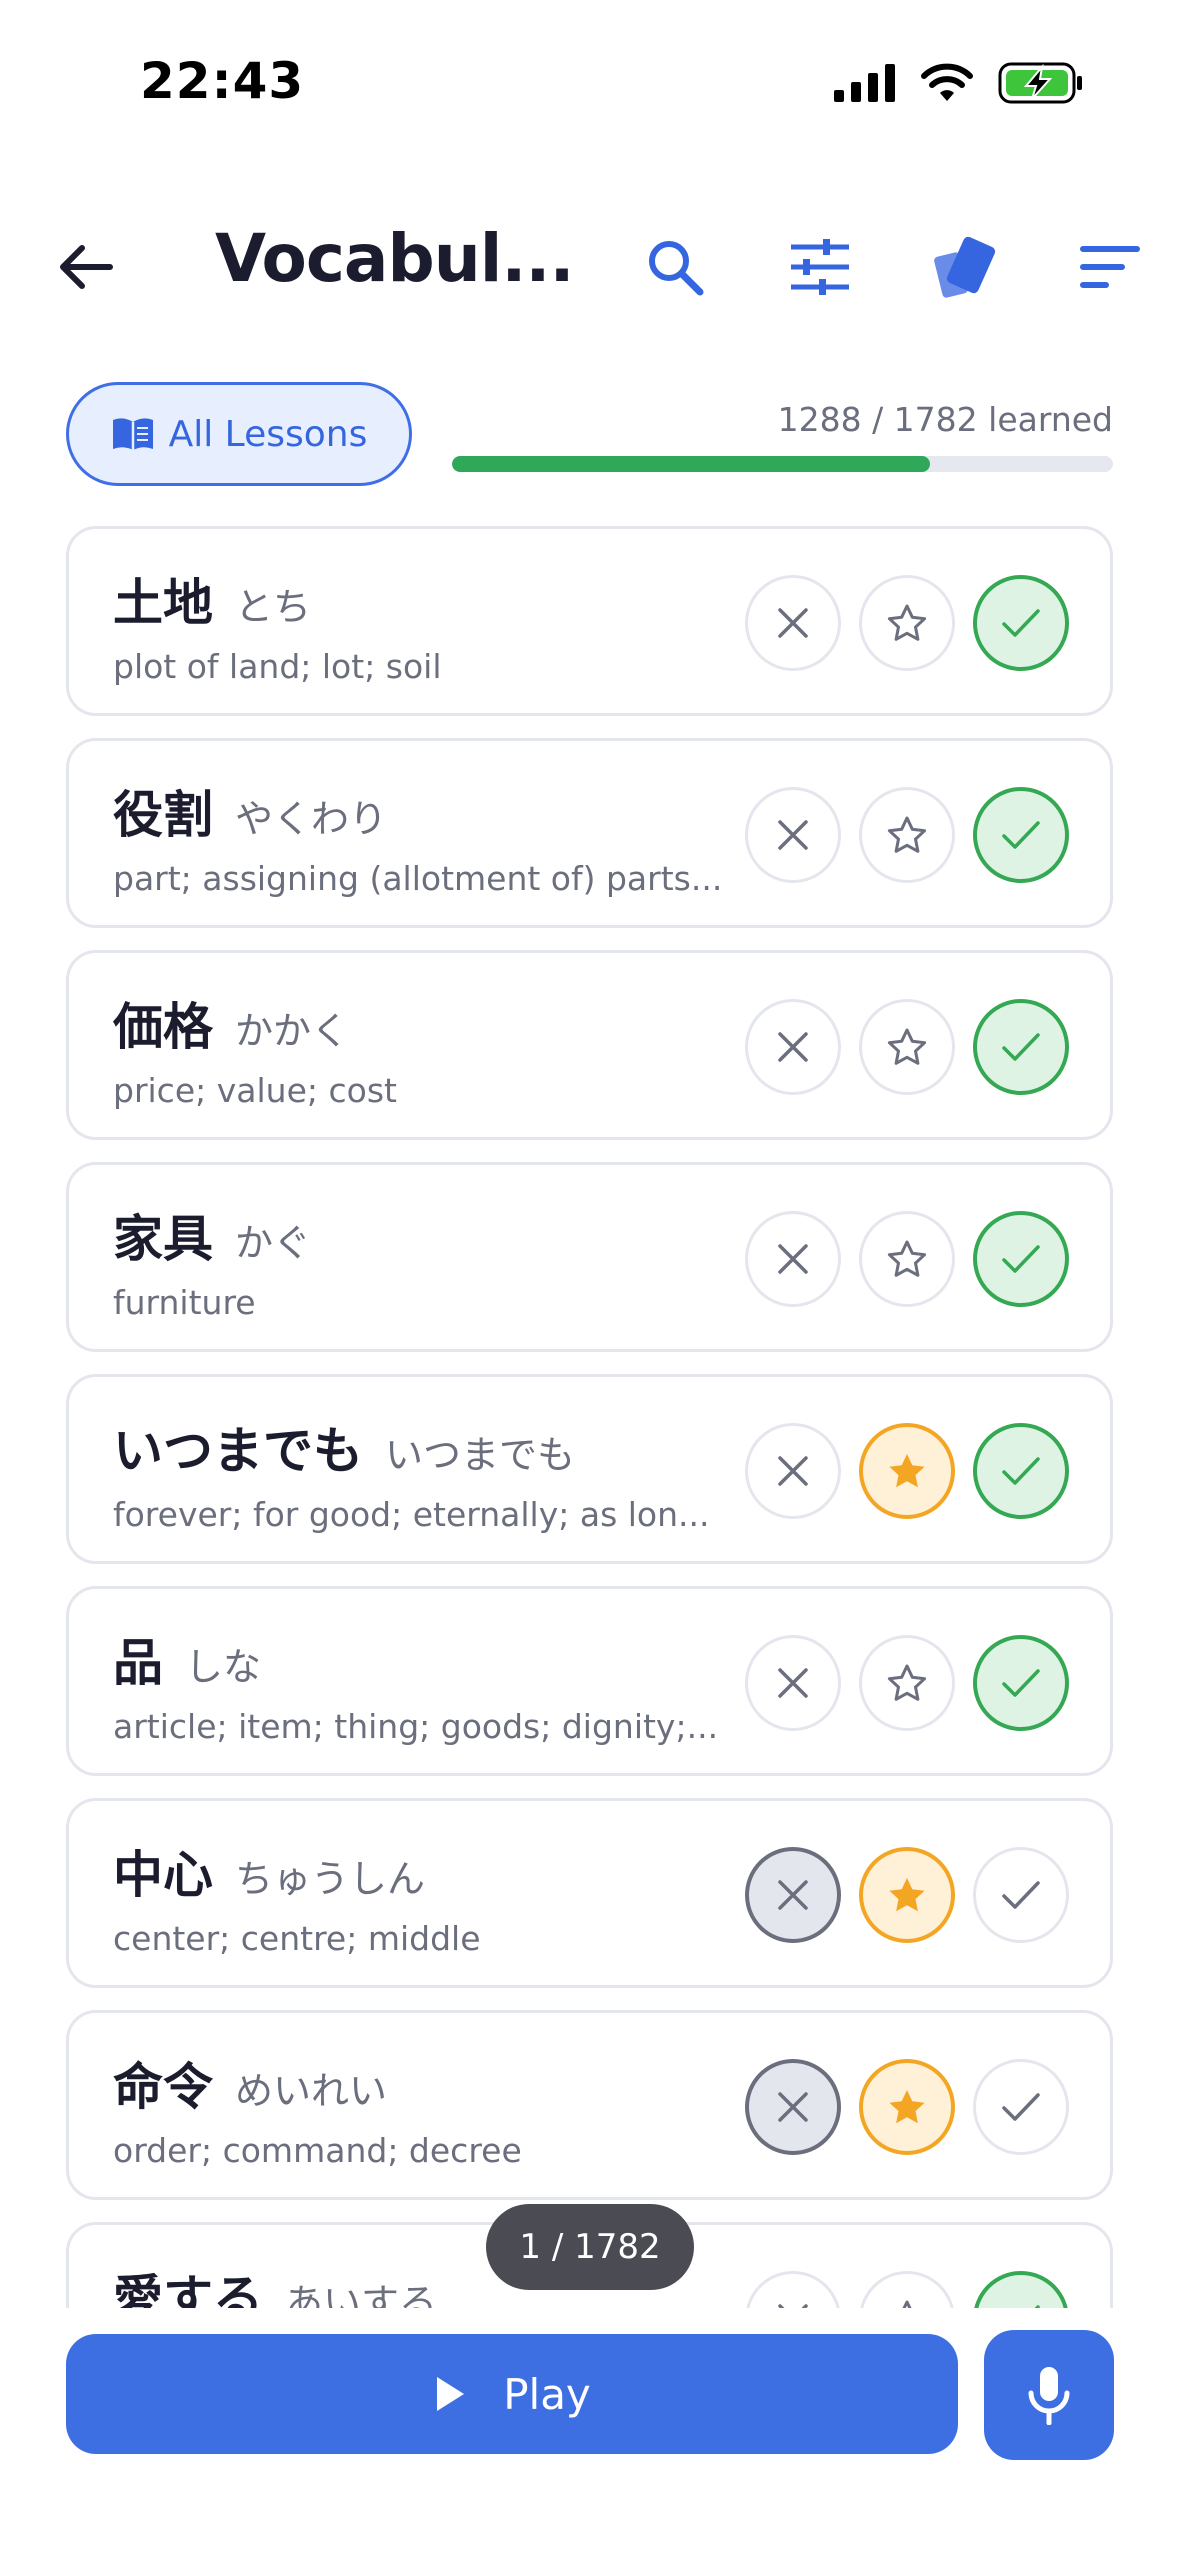 The image size is (1179, 2556). I want to click on vocab-word: いつまでも いつまでも, so click(344, 1447).